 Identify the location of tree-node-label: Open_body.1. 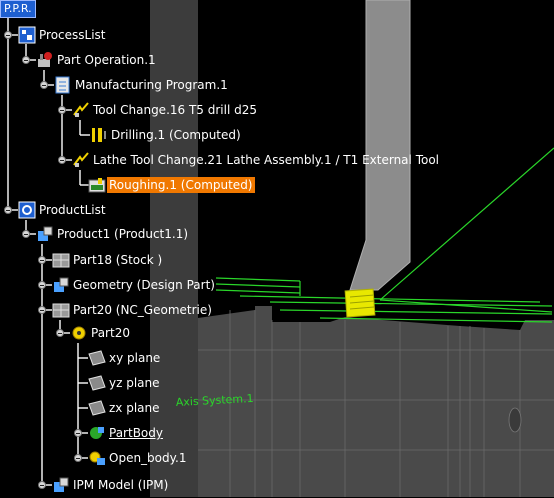
(148, 458).